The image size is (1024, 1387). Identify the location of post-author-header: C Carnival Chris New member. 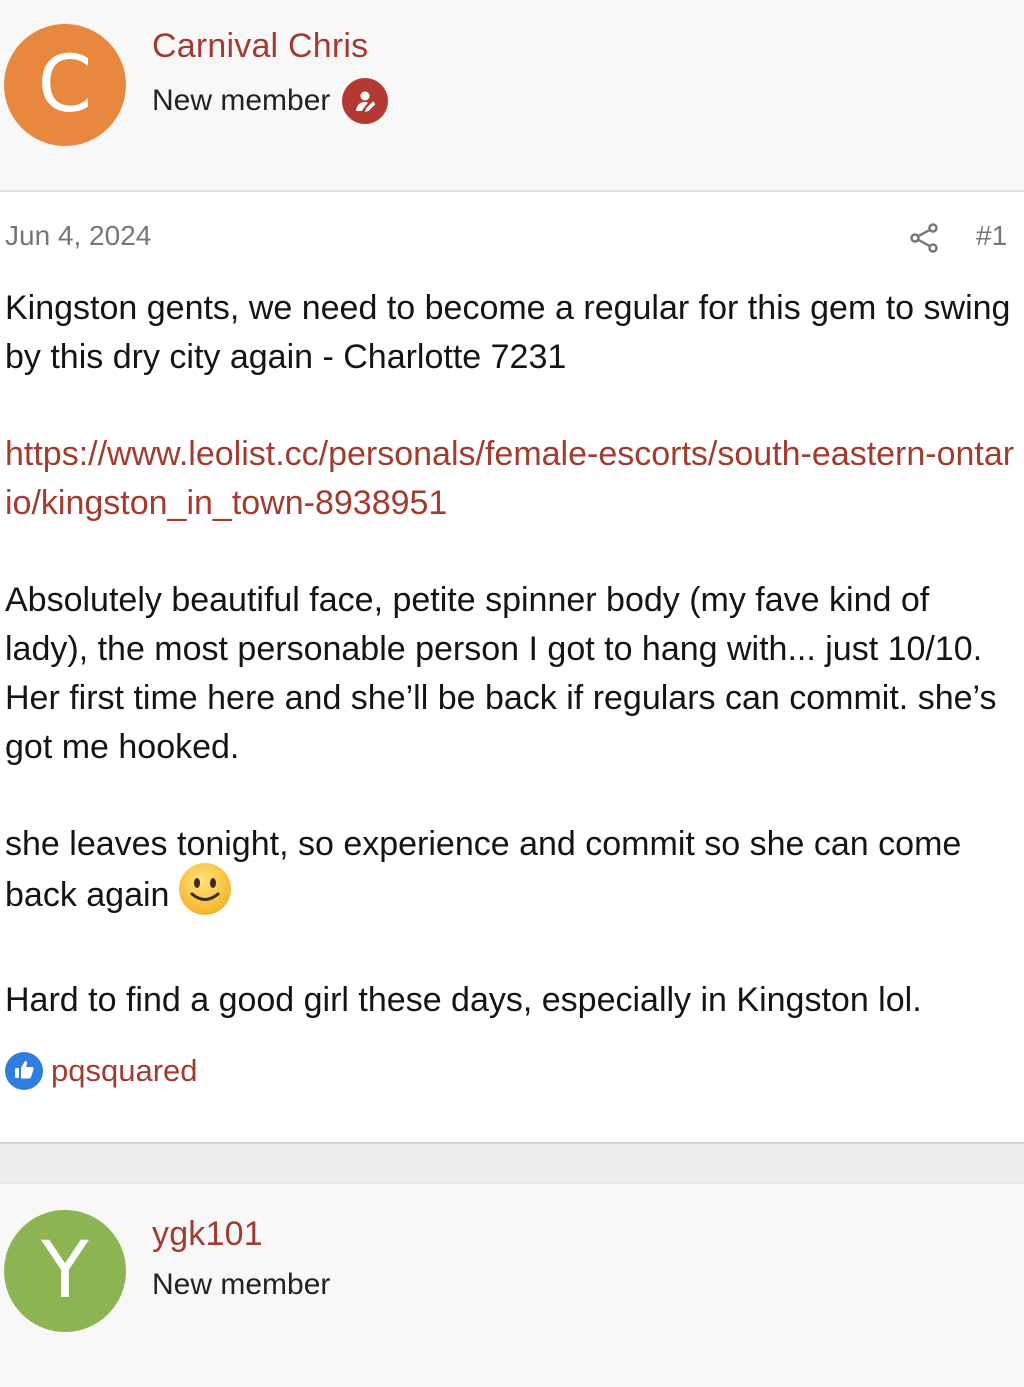
(512, 96).